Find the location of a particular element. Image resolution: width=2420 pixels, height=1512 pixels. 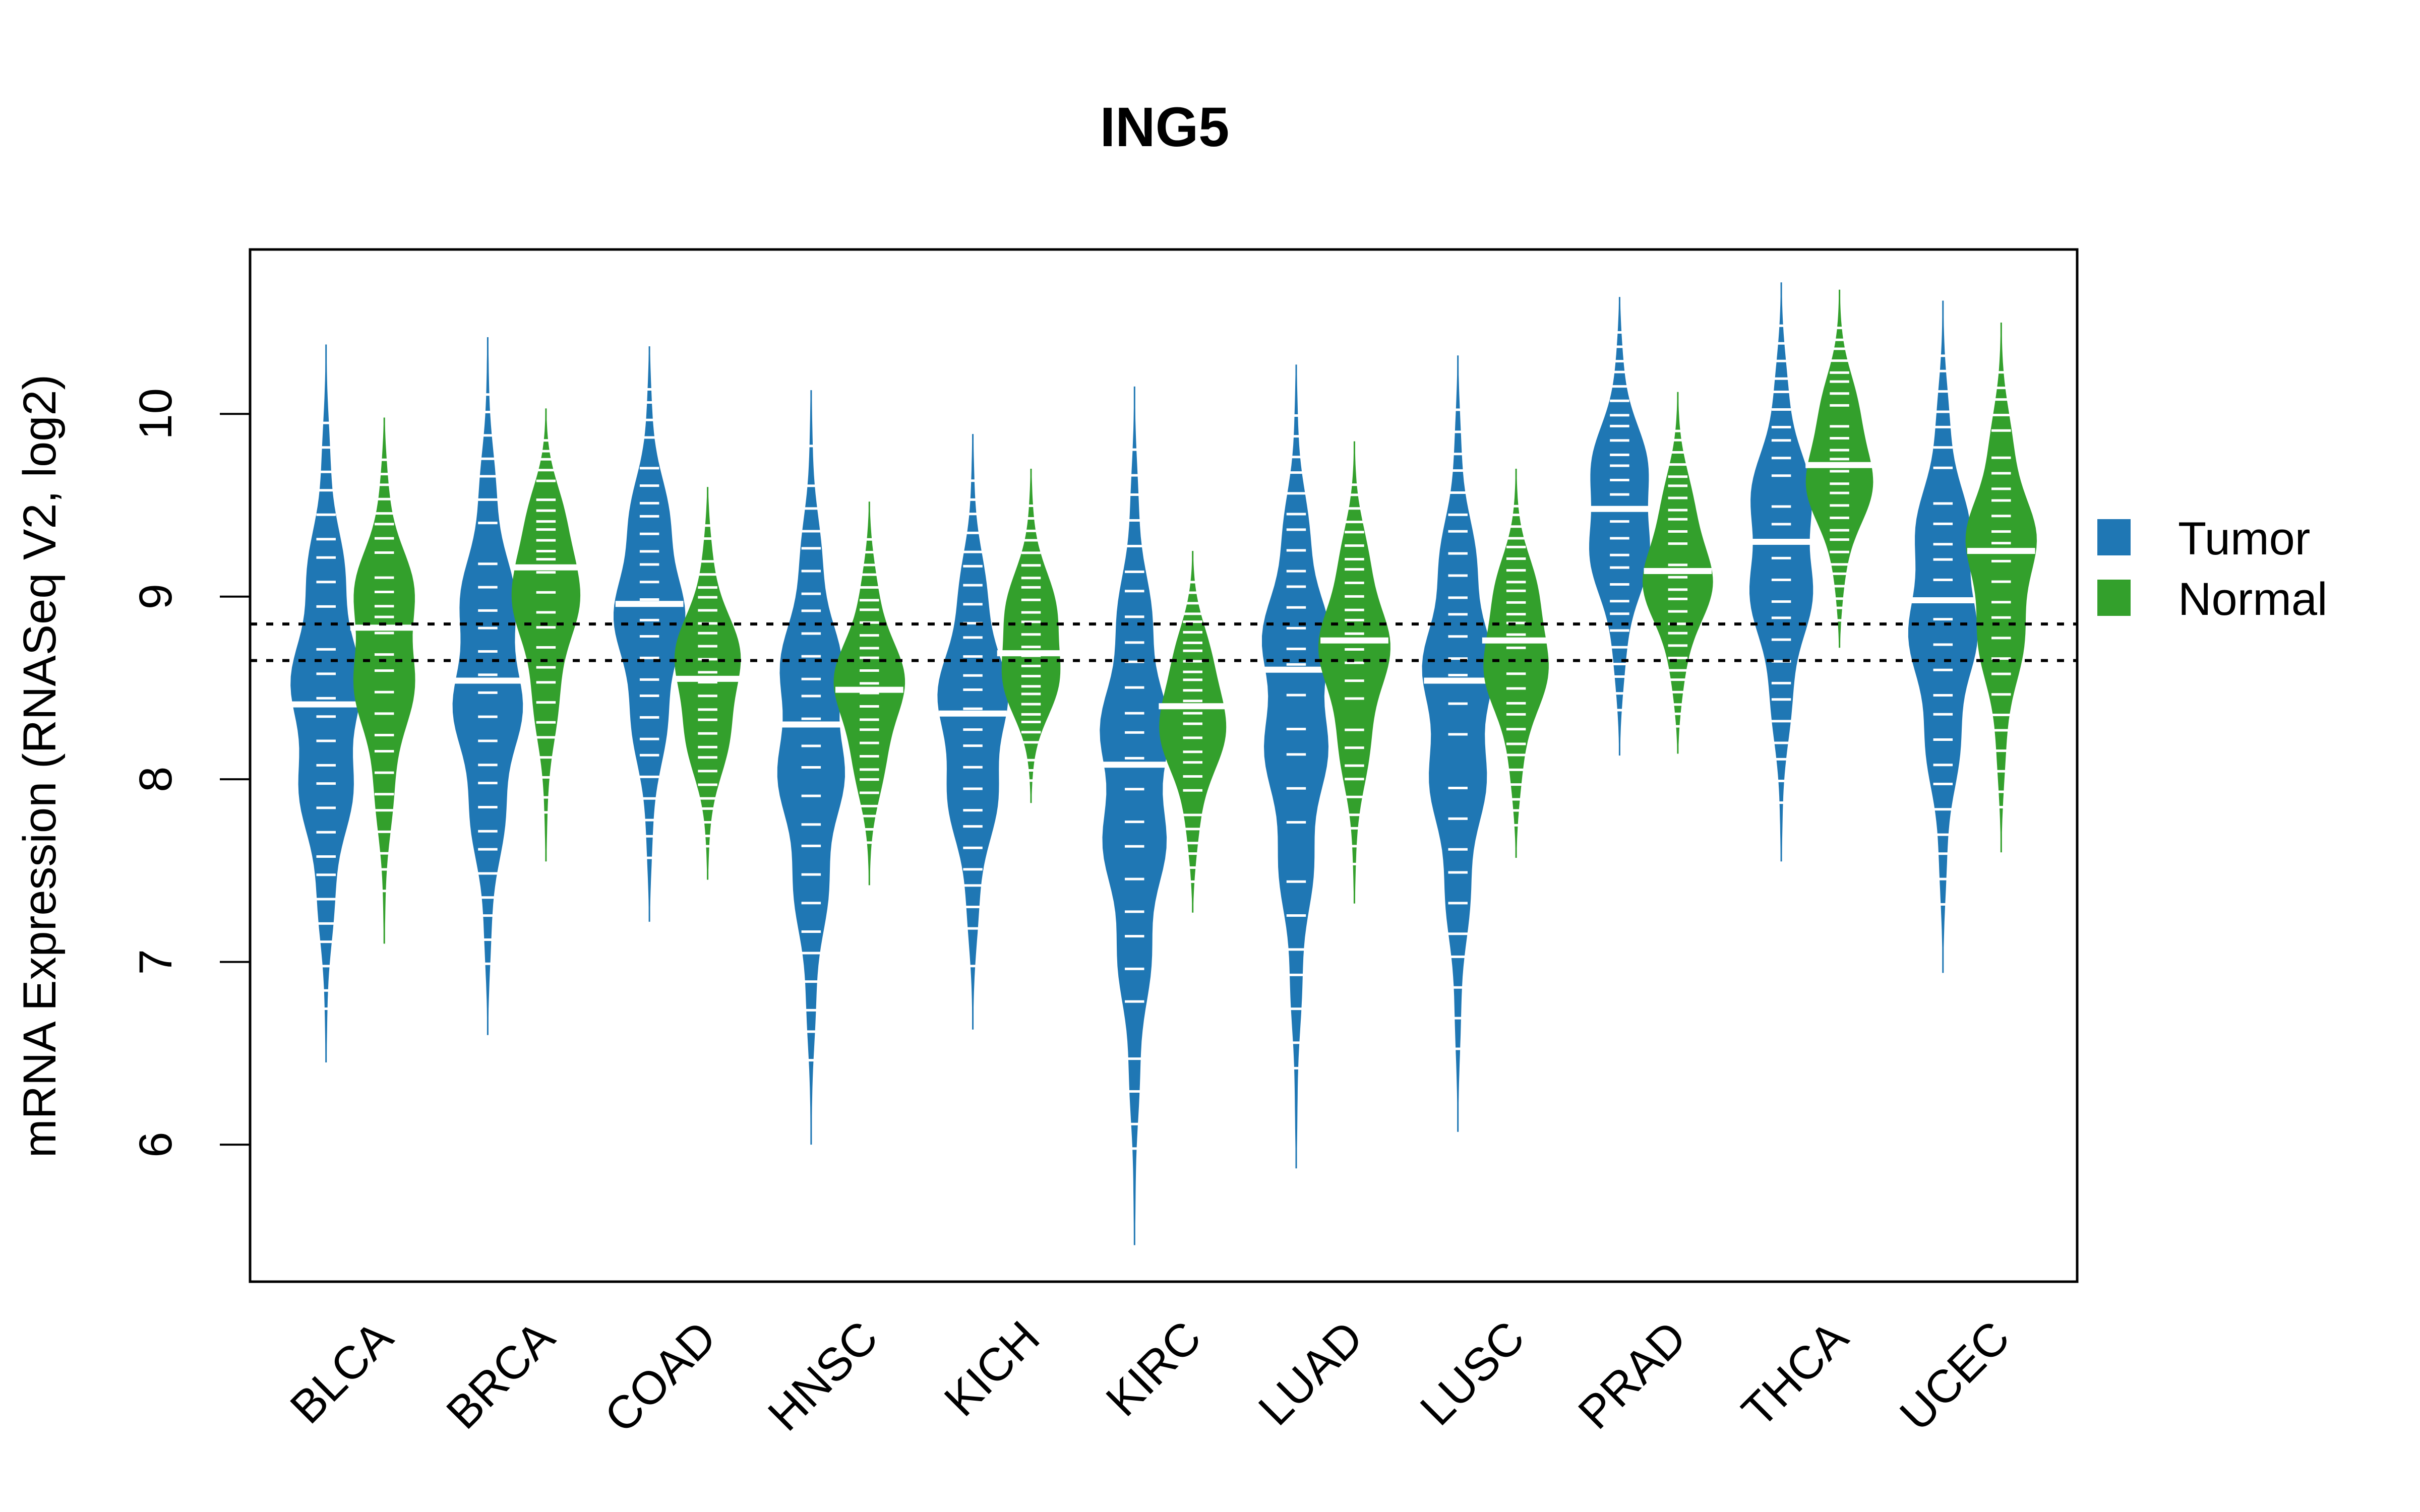

bean-thca-tumor is located at coordinates (1781, 572).